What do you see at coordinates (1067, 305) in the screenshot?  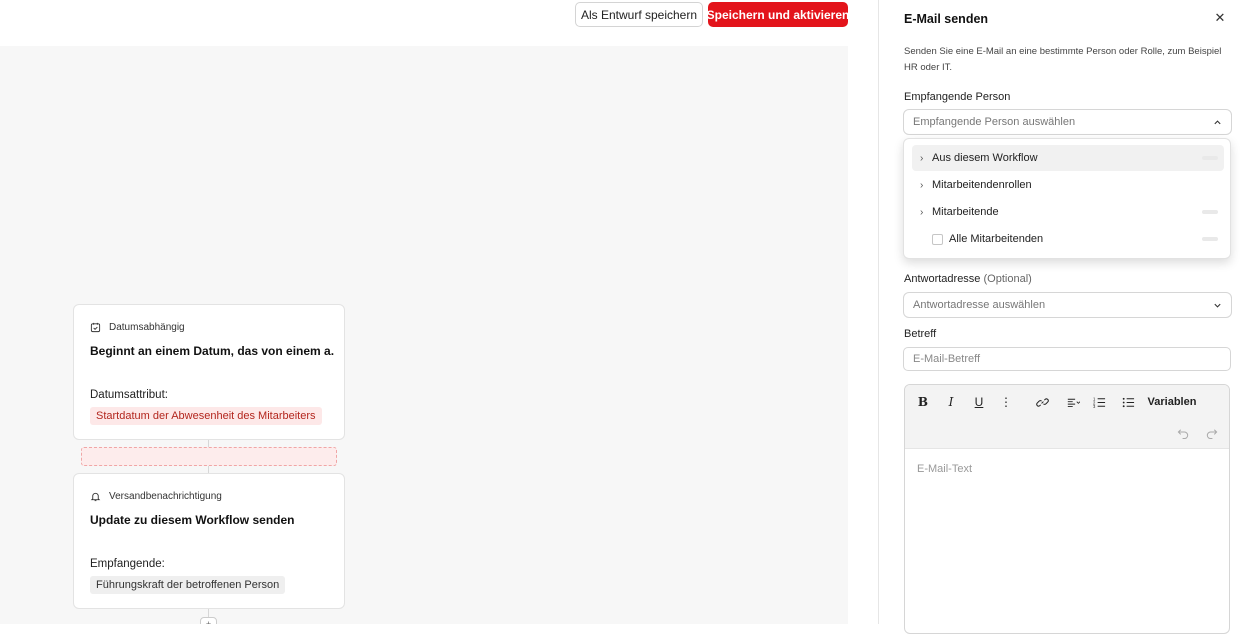 I see `reply-select: Antwortadresse auswählen` at bounding box center [1067, 305].